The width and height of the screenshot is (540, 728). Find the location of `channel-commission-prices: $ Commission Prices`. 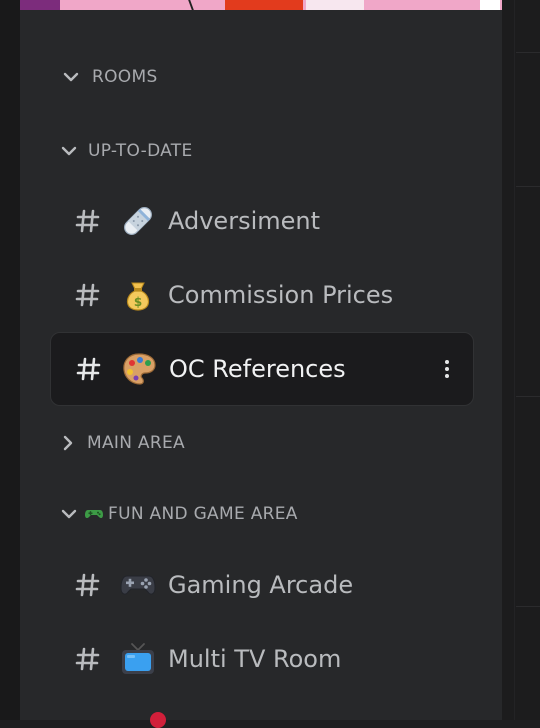

channel-commission-prices: $ Commission Prices is located at coordinates (261, 295).